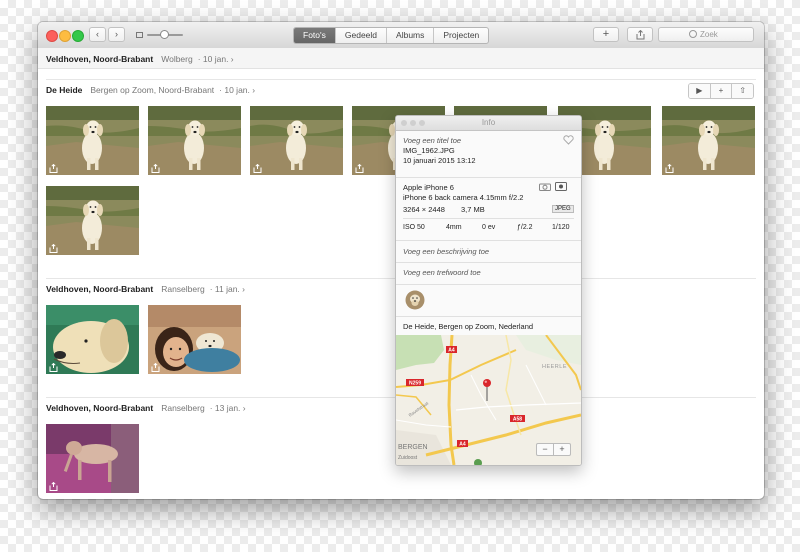  What do you see at coordinates (424, 209) in the screenshot?
I see `dimensions: 3264 × 2448` at bounding box center [424, 209].